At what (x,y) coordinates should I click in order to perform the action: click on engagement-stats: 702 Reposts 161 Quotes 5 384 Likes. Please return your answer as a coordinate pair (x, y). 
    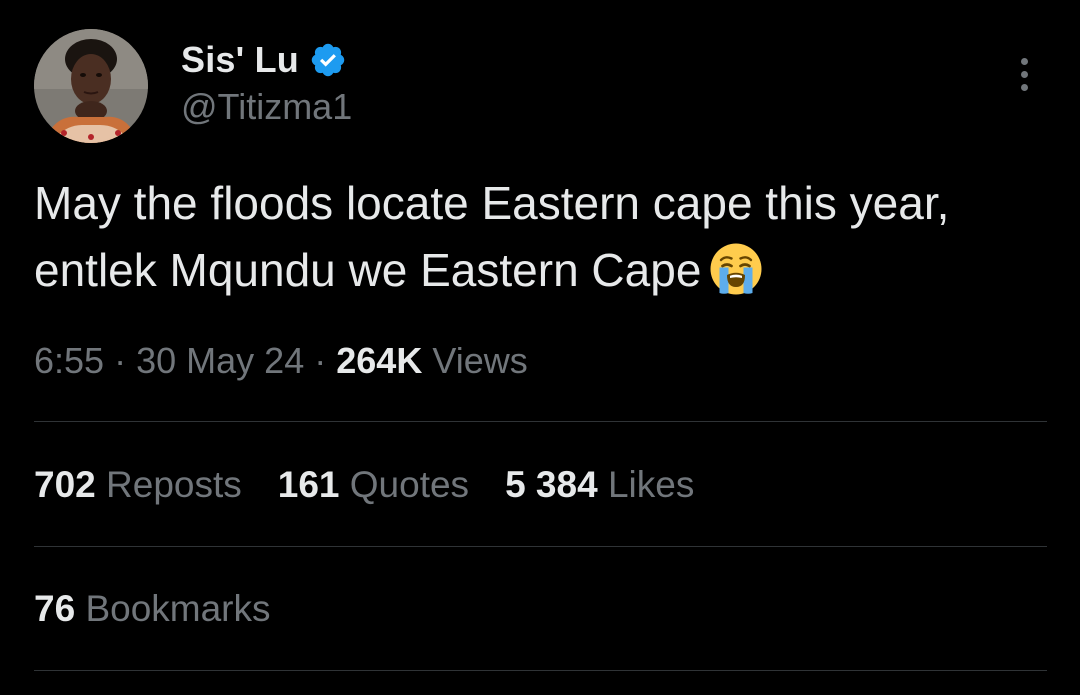
    Looking at the image, I should click on (382, 485).